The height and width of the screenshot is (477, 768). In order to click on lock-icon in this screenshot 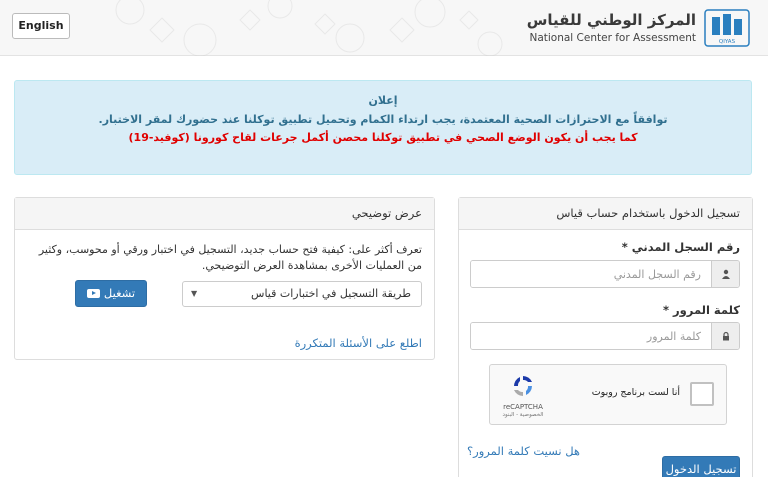, I will do `click(725, 336)`.